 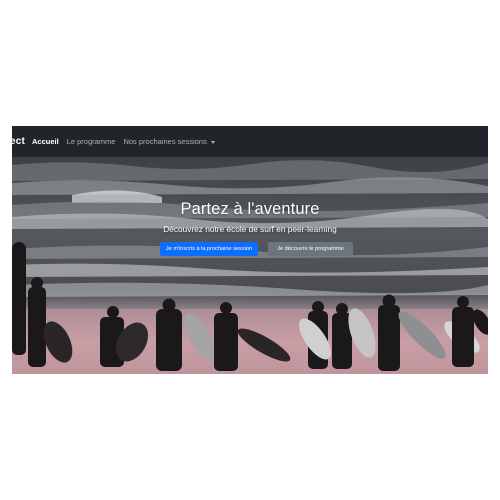 I want to click on nav-link-accueil: Accueil, so click(x=45, y=141).